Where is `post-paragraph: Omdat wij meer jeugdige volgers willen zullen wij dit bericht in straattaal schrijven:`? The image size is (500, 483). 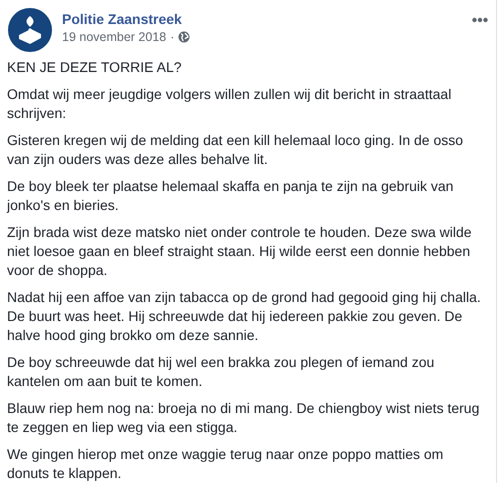 post-paragraph: Omdat wij meer jeugdige volgers willen zullen wij dit bericht in straattaal schrijven: is located at coordinates (229, 104).